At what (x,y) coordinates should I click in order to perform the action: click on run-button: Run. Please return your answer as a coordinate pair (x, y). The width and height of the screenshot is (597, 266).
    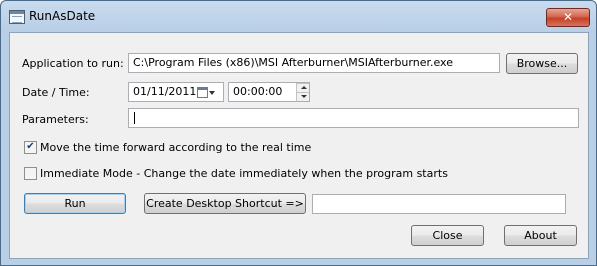
    Looking at the image, I should click on (75, 203).